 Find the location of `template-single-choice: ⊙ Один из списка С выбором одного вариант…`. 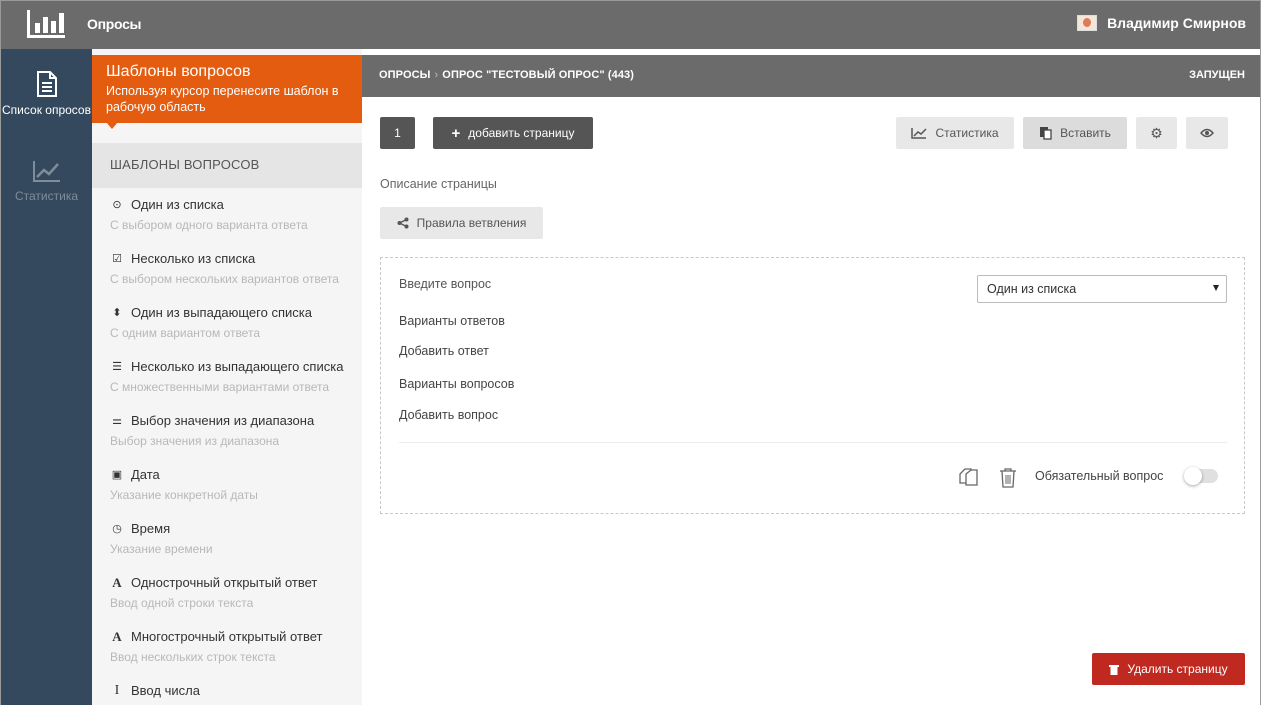

template-single-choice: ⊙ Один из списка С выбором одного вариант… is located at coordinates (227, 224).